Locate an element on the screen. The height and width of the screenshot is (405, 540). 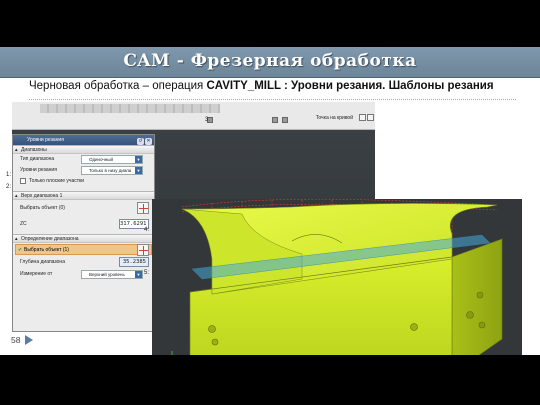
dialog-title-text: Уровни резания is located at coordinates (45, 140).